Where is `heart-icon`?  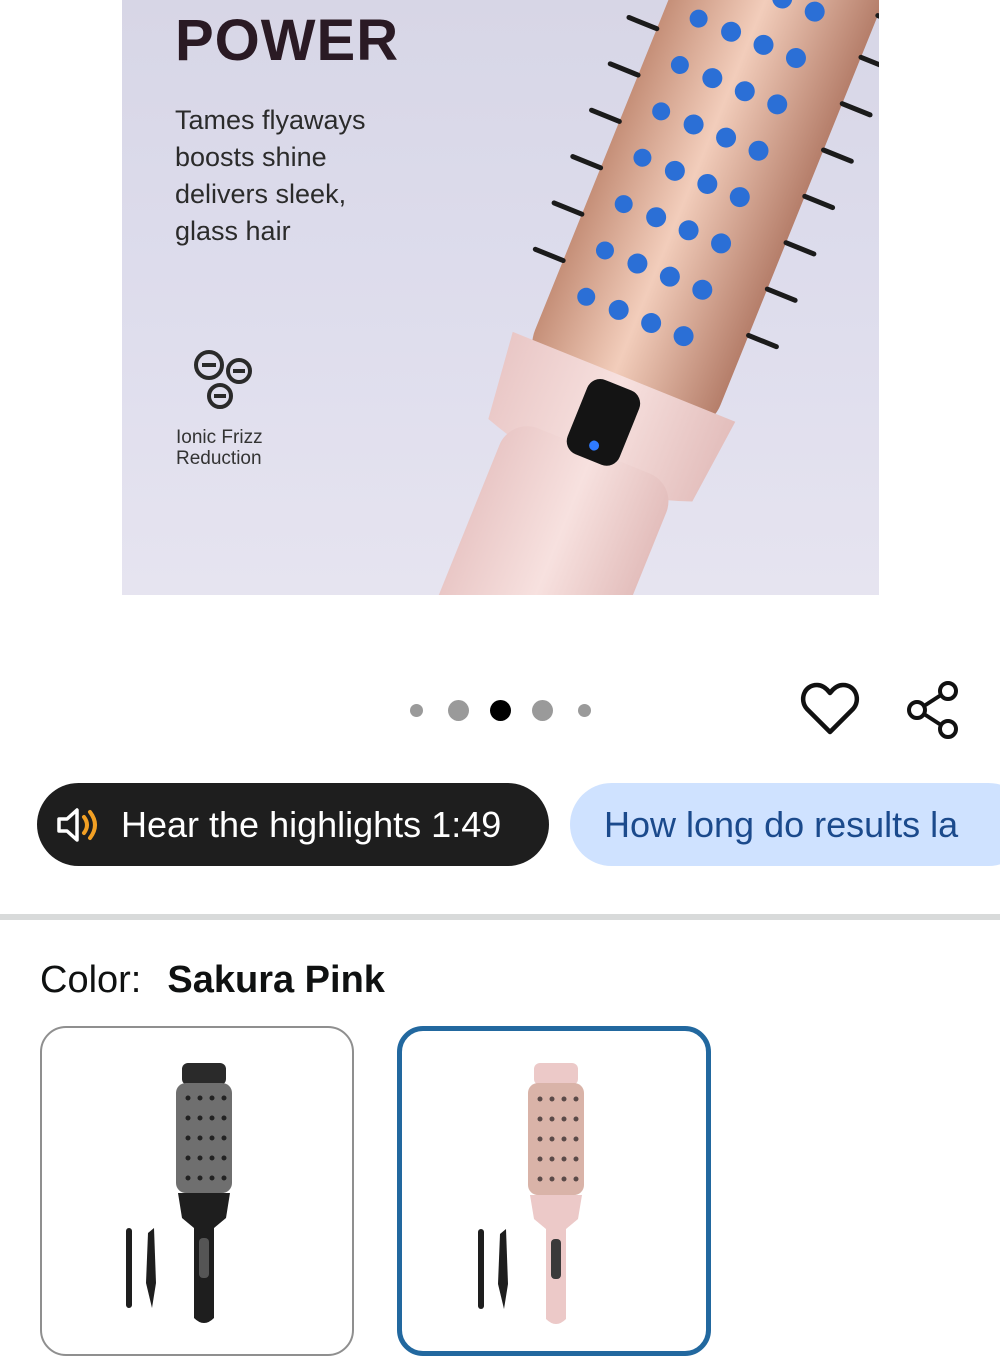
heart-icon is located at coordinates (830, 709).